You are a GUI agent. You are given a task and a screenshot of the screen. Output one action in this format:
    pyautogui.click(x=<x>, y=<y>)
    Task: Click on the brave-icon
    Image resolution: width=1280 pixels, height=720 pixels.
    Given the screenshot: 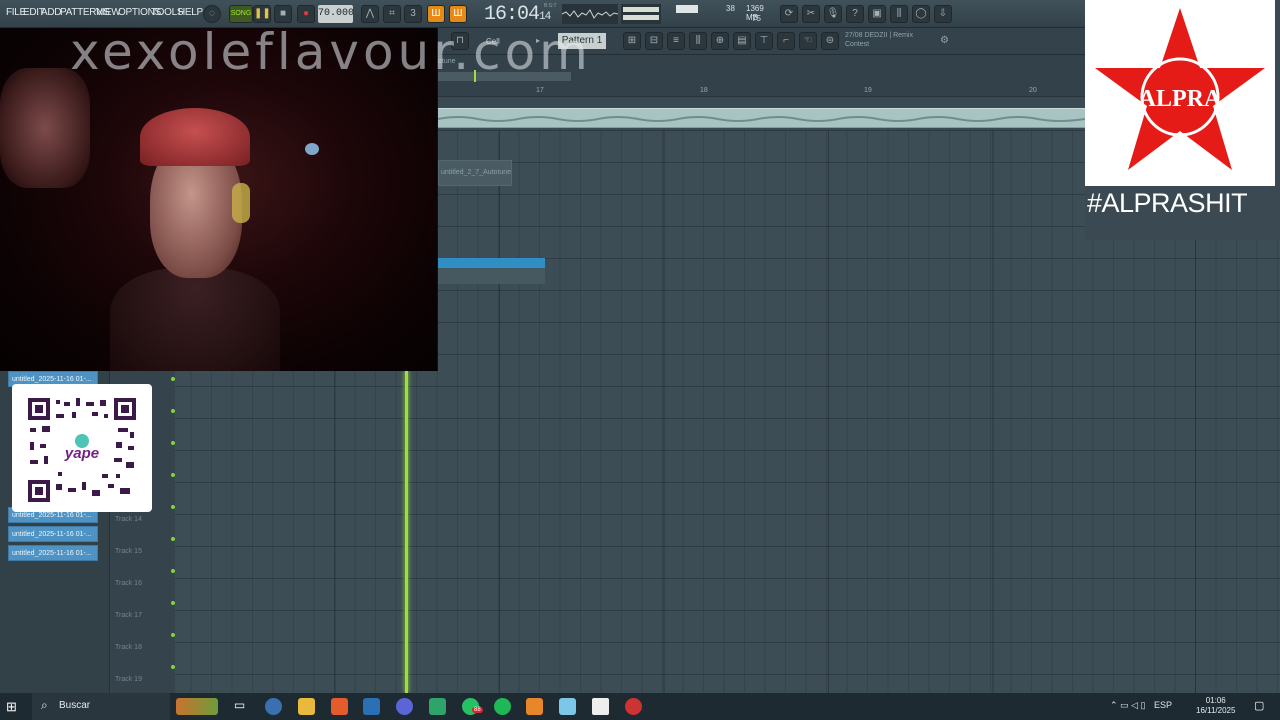 What is the action you would take?
    pyautogui.click(x=339, y=706)
    